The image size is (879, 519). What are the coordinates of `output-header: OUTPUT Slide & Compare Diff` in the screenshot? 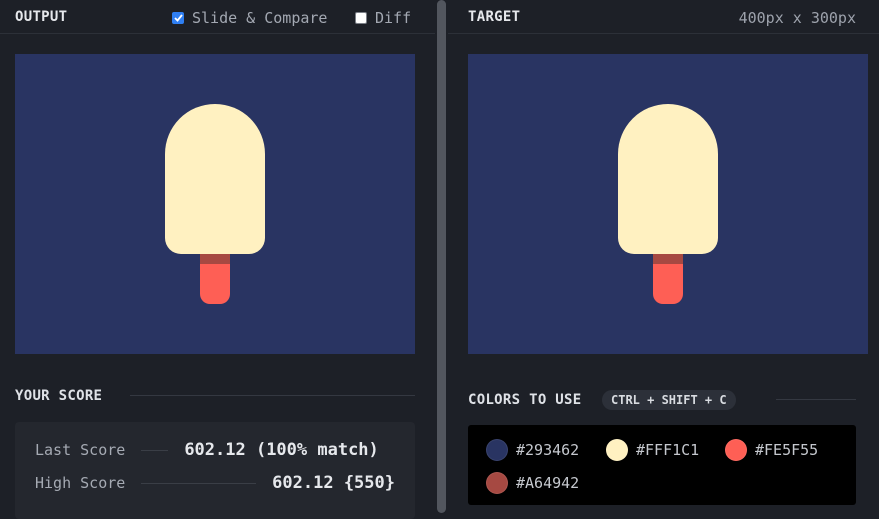 It's located at (217, 17).